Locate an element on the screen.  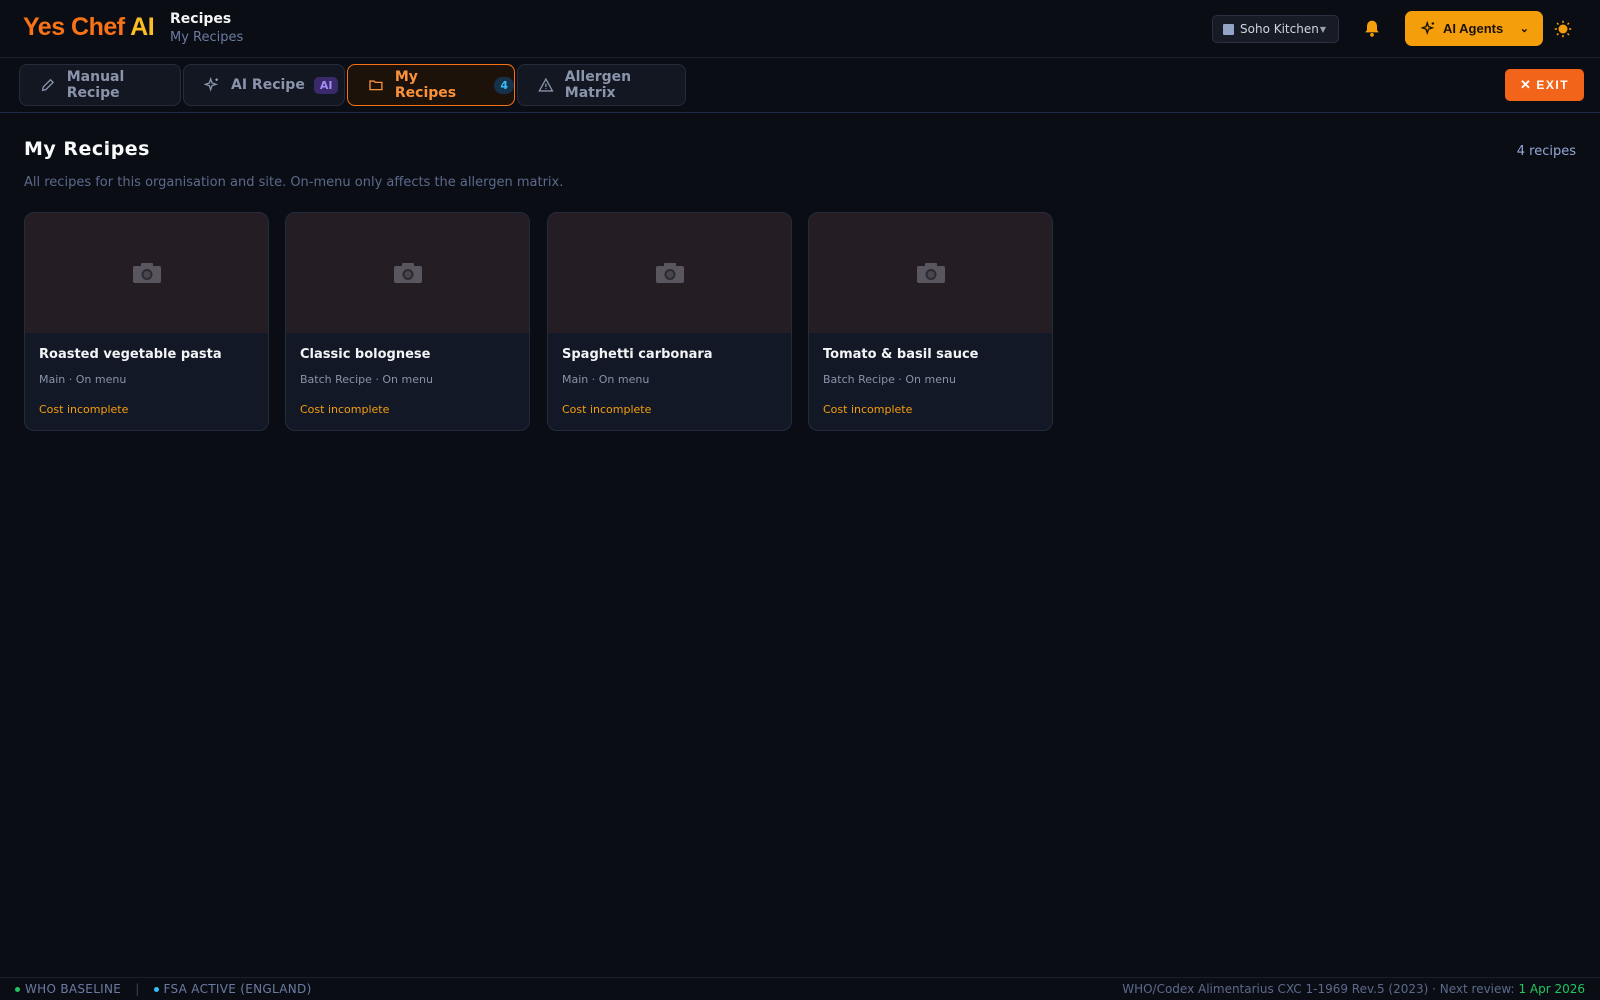
page-title: My Recipes is located at coordinates (87, 149).